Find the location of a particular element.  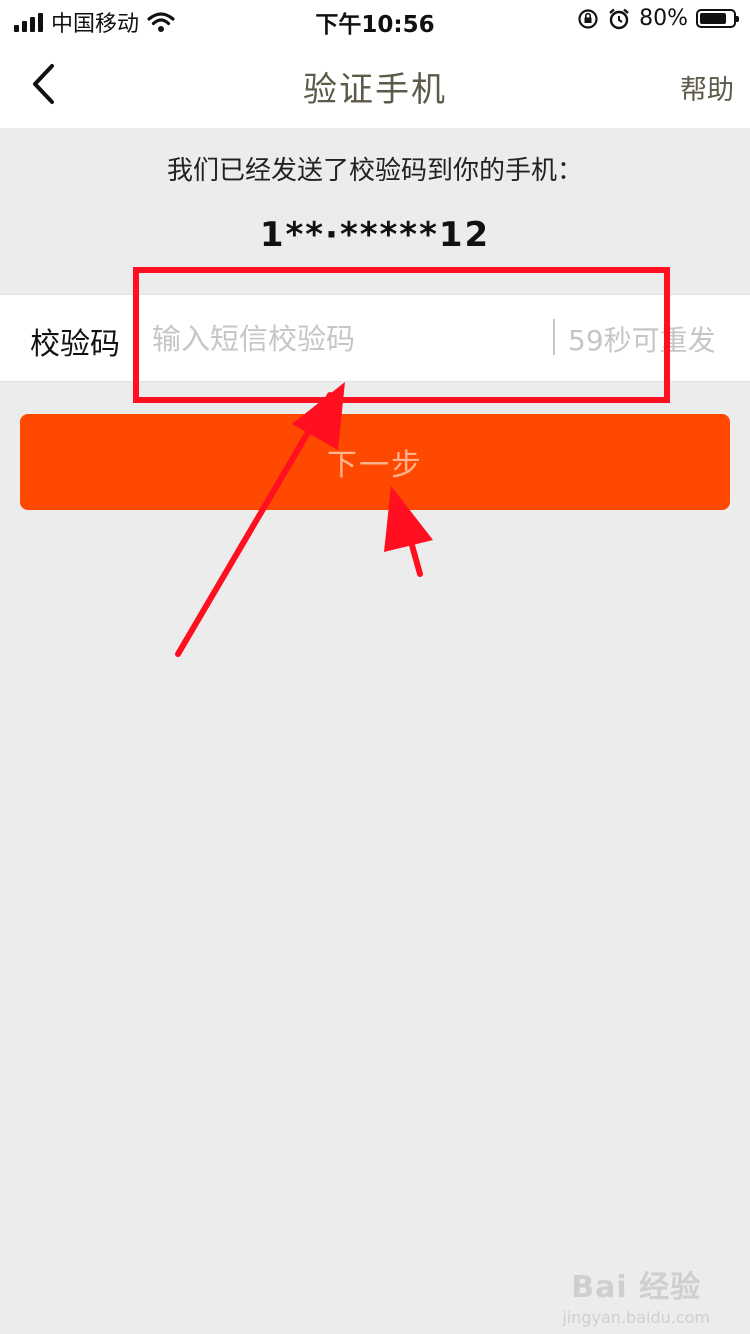

orientation-lock-icon is located at coordinates (588, 18).